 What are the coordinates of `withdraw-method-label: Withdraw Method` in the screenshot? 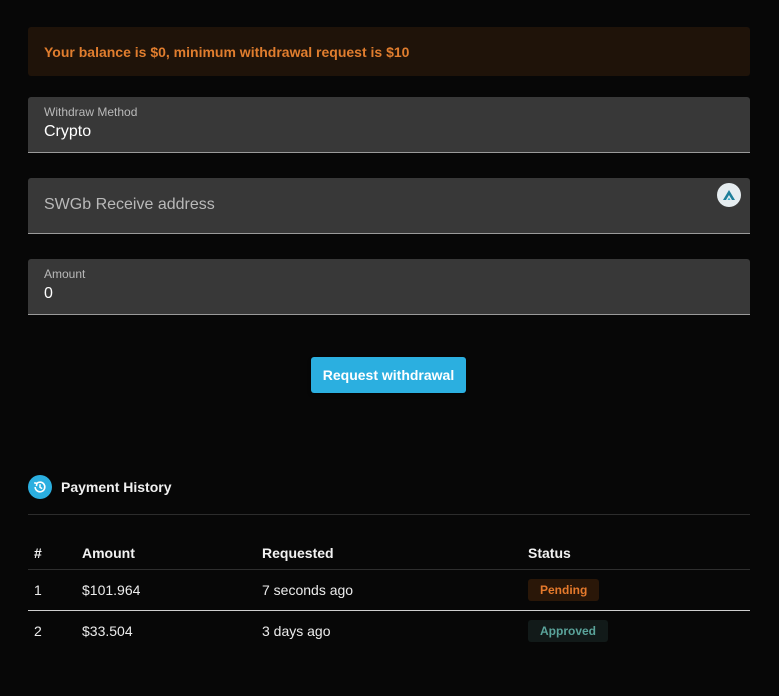 It's located at (91, 112).